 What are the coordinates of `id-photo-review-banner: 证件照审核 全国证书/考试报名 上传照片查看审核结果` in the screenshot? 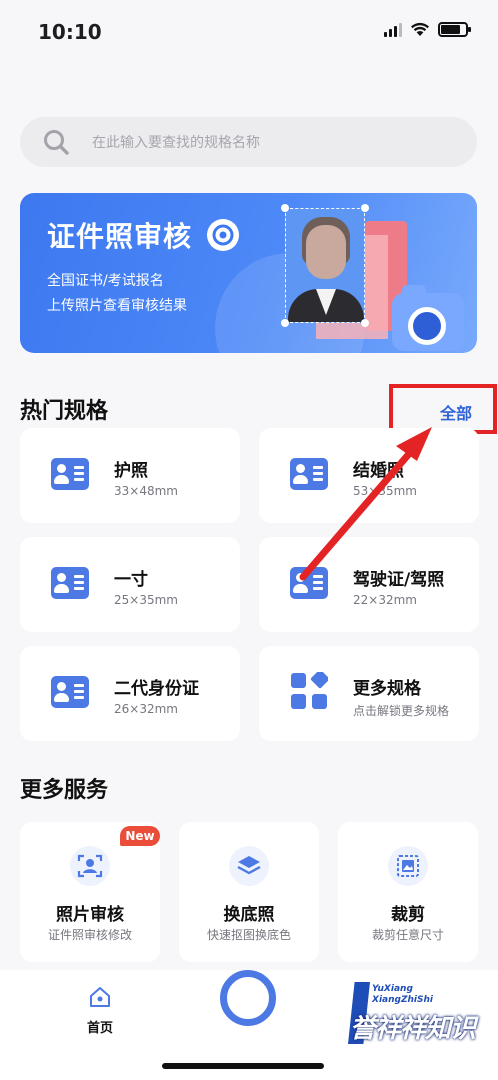 It's located at (248, 273).